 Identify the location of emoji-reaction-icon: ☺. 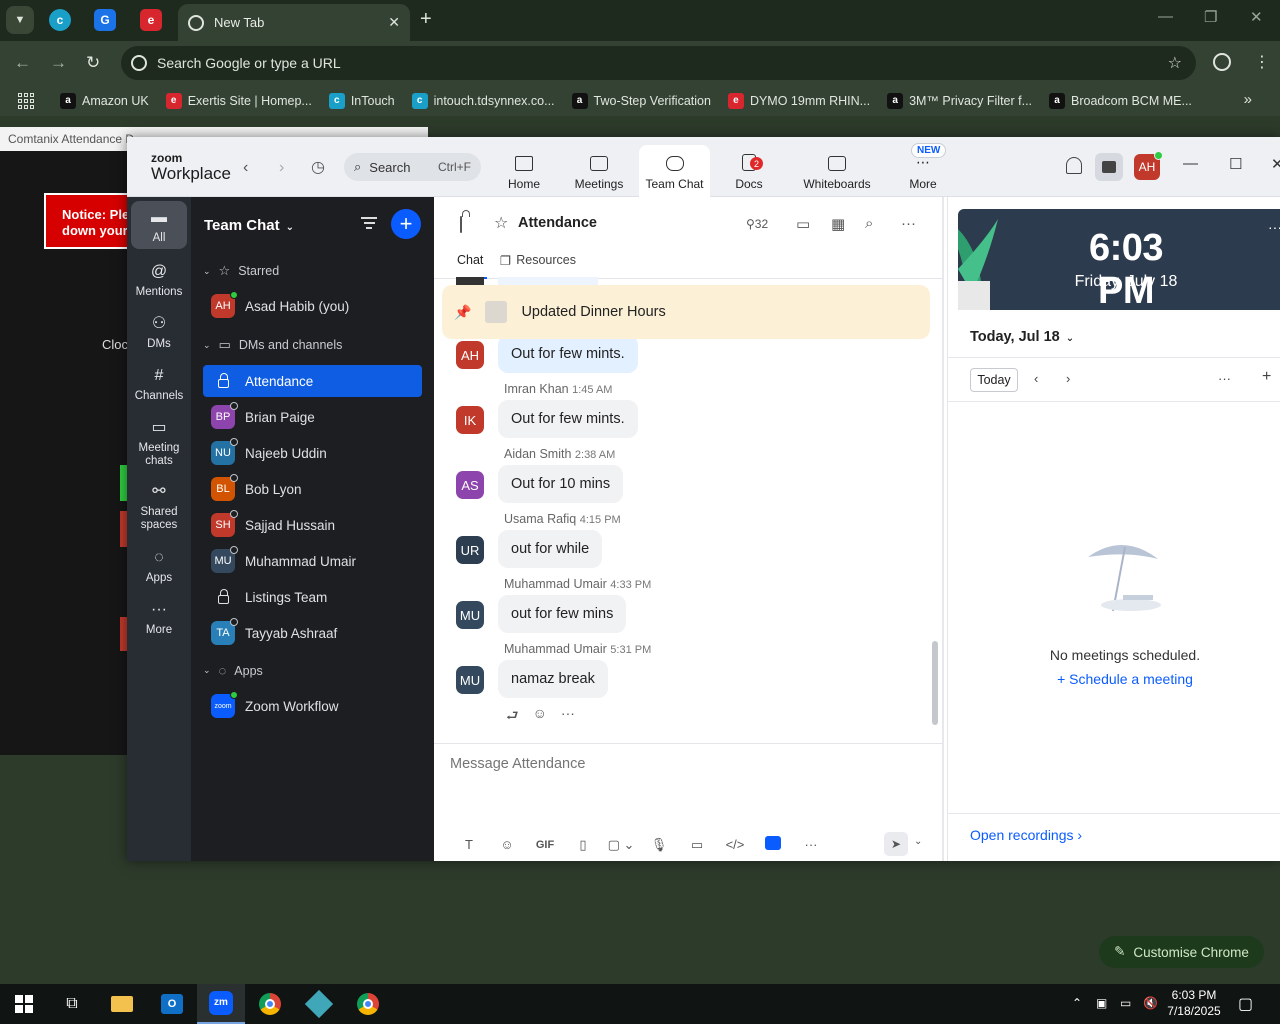
(540, 717).